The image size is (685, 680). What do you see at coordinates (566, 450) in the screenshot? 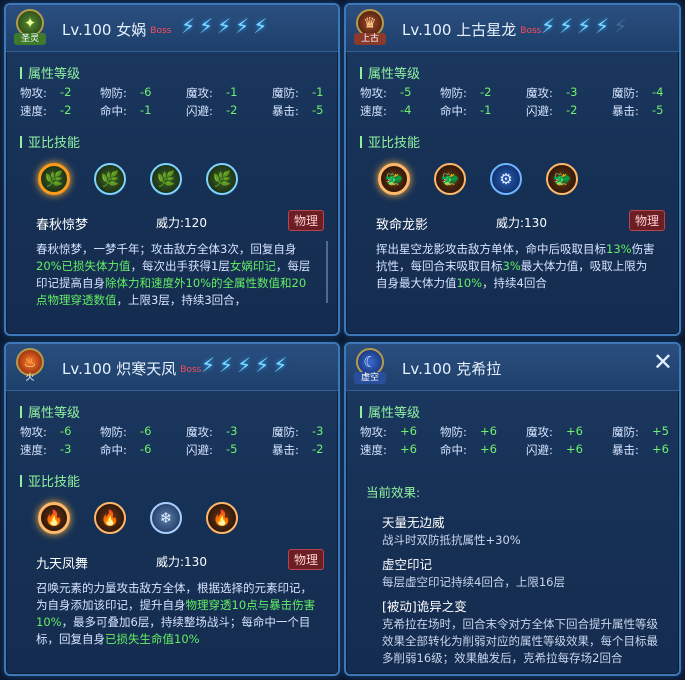
I see `stat-item: 闪避: +6` at bounding box center [566, 450].